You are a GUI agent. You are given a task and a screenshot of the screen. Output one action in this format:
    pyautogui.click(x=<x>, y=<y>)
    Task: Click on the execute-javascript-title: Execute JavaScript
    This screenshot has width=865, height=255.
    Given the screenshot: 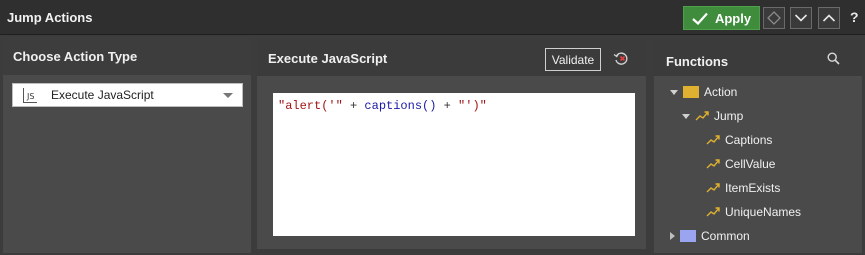 What is the action you would take?
    pyautogui.click(x=328, y=58)
    